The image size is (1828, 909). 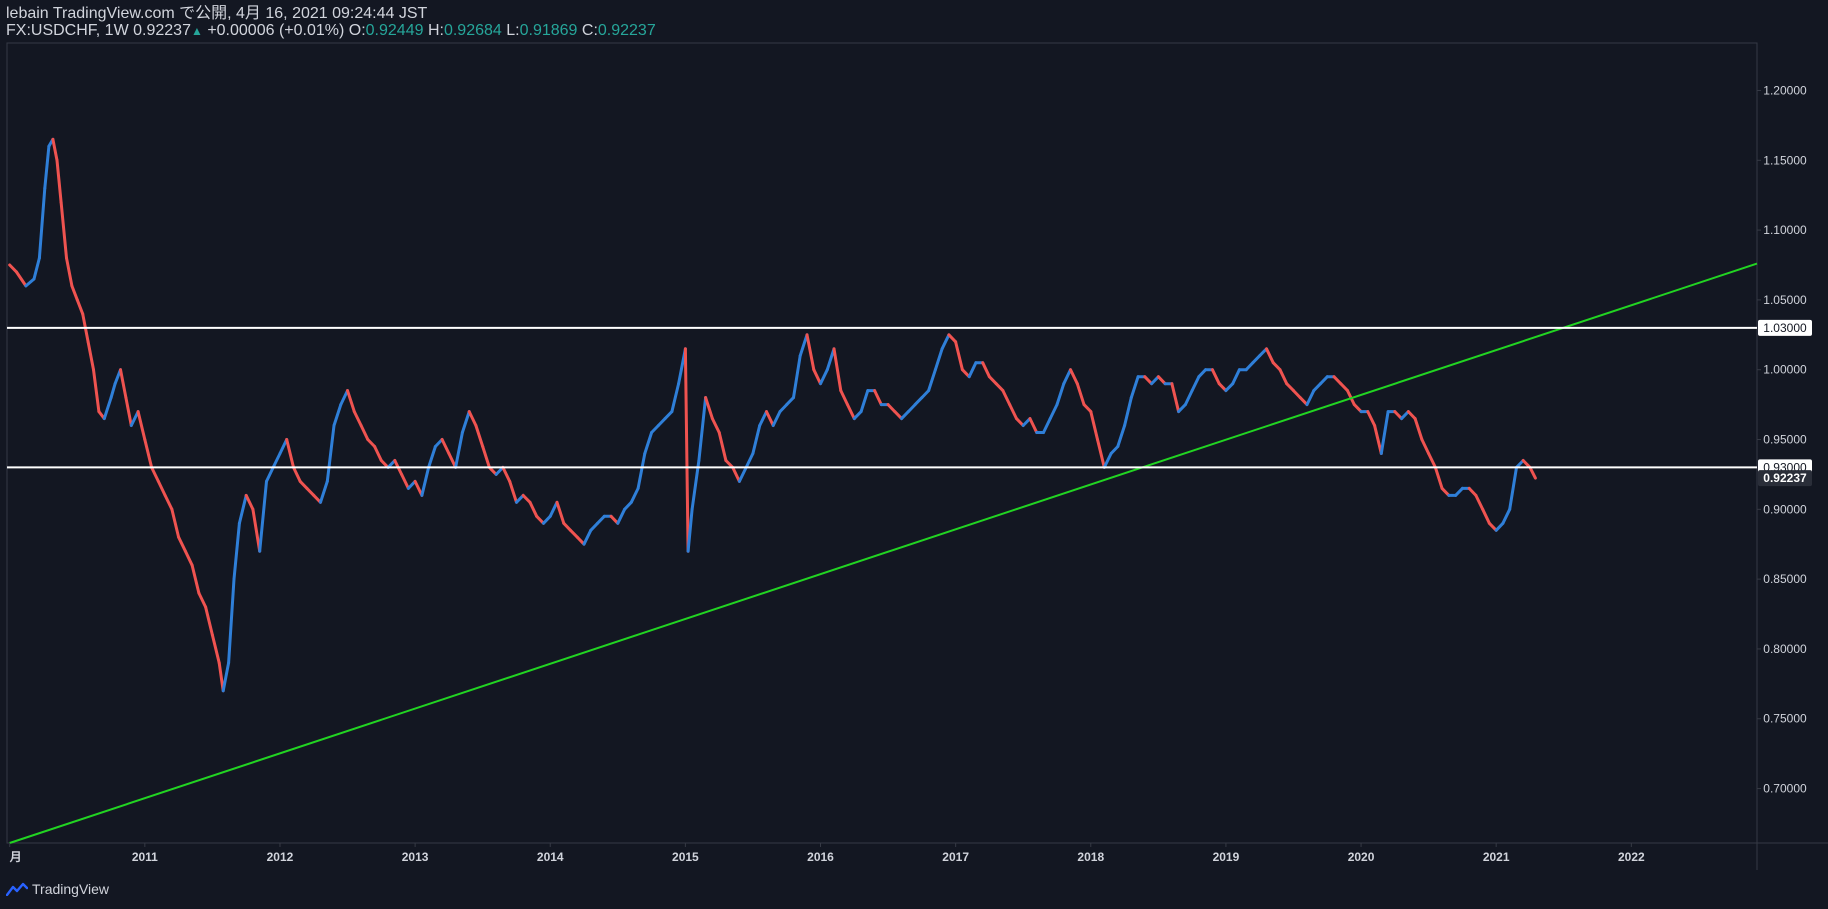 What do you see at coordinates (955, 857) in the screenshot?
I see `x-tick-label: 2017` at bounding box center [955, 857].